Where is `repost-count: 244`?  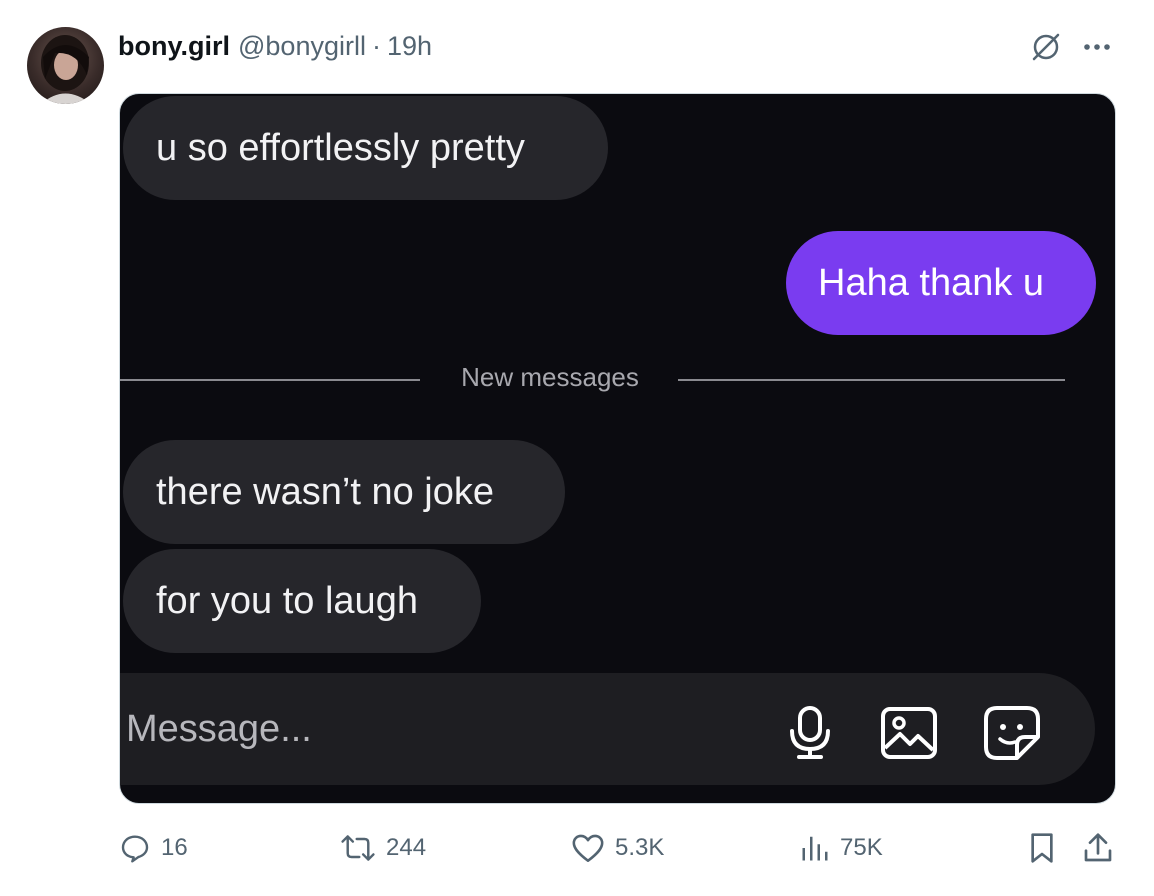
repost-count: 244 is located at coordinates (406, 847).